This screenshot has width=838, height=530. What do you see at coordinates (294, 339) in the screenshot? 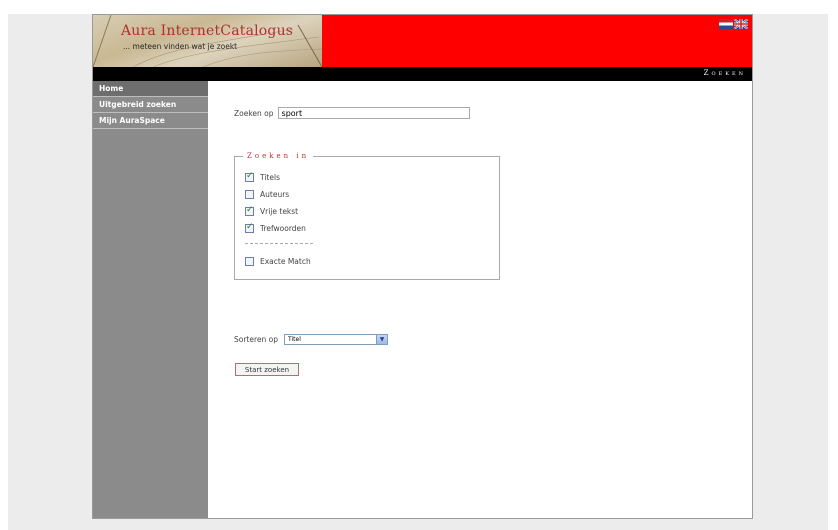
I see `sort-selected-value: Titel` at bounding box center [294, 339].